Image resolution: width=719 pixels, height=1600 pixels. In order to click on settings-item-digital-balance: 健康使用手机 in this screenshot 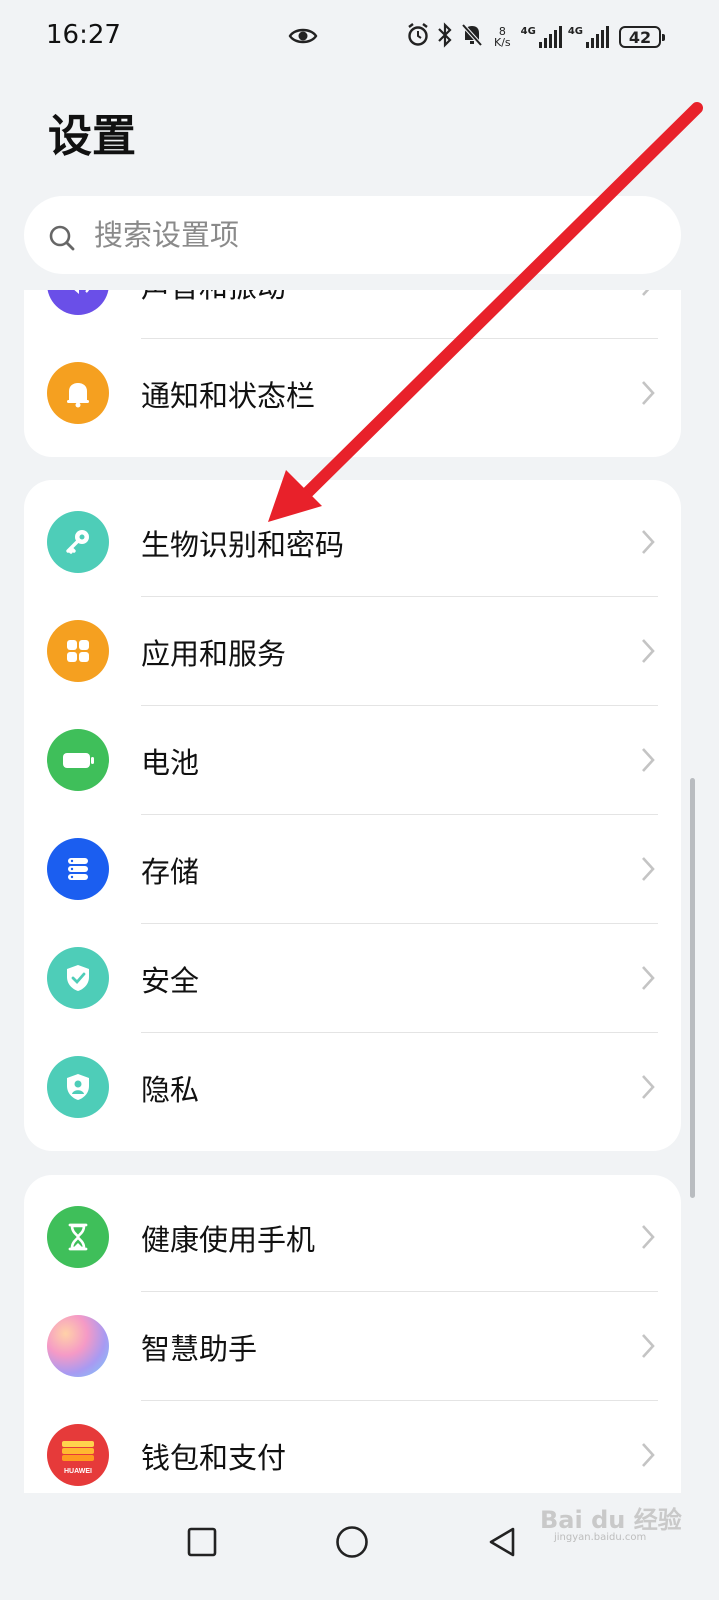, I will do `click(352, 1237)`.